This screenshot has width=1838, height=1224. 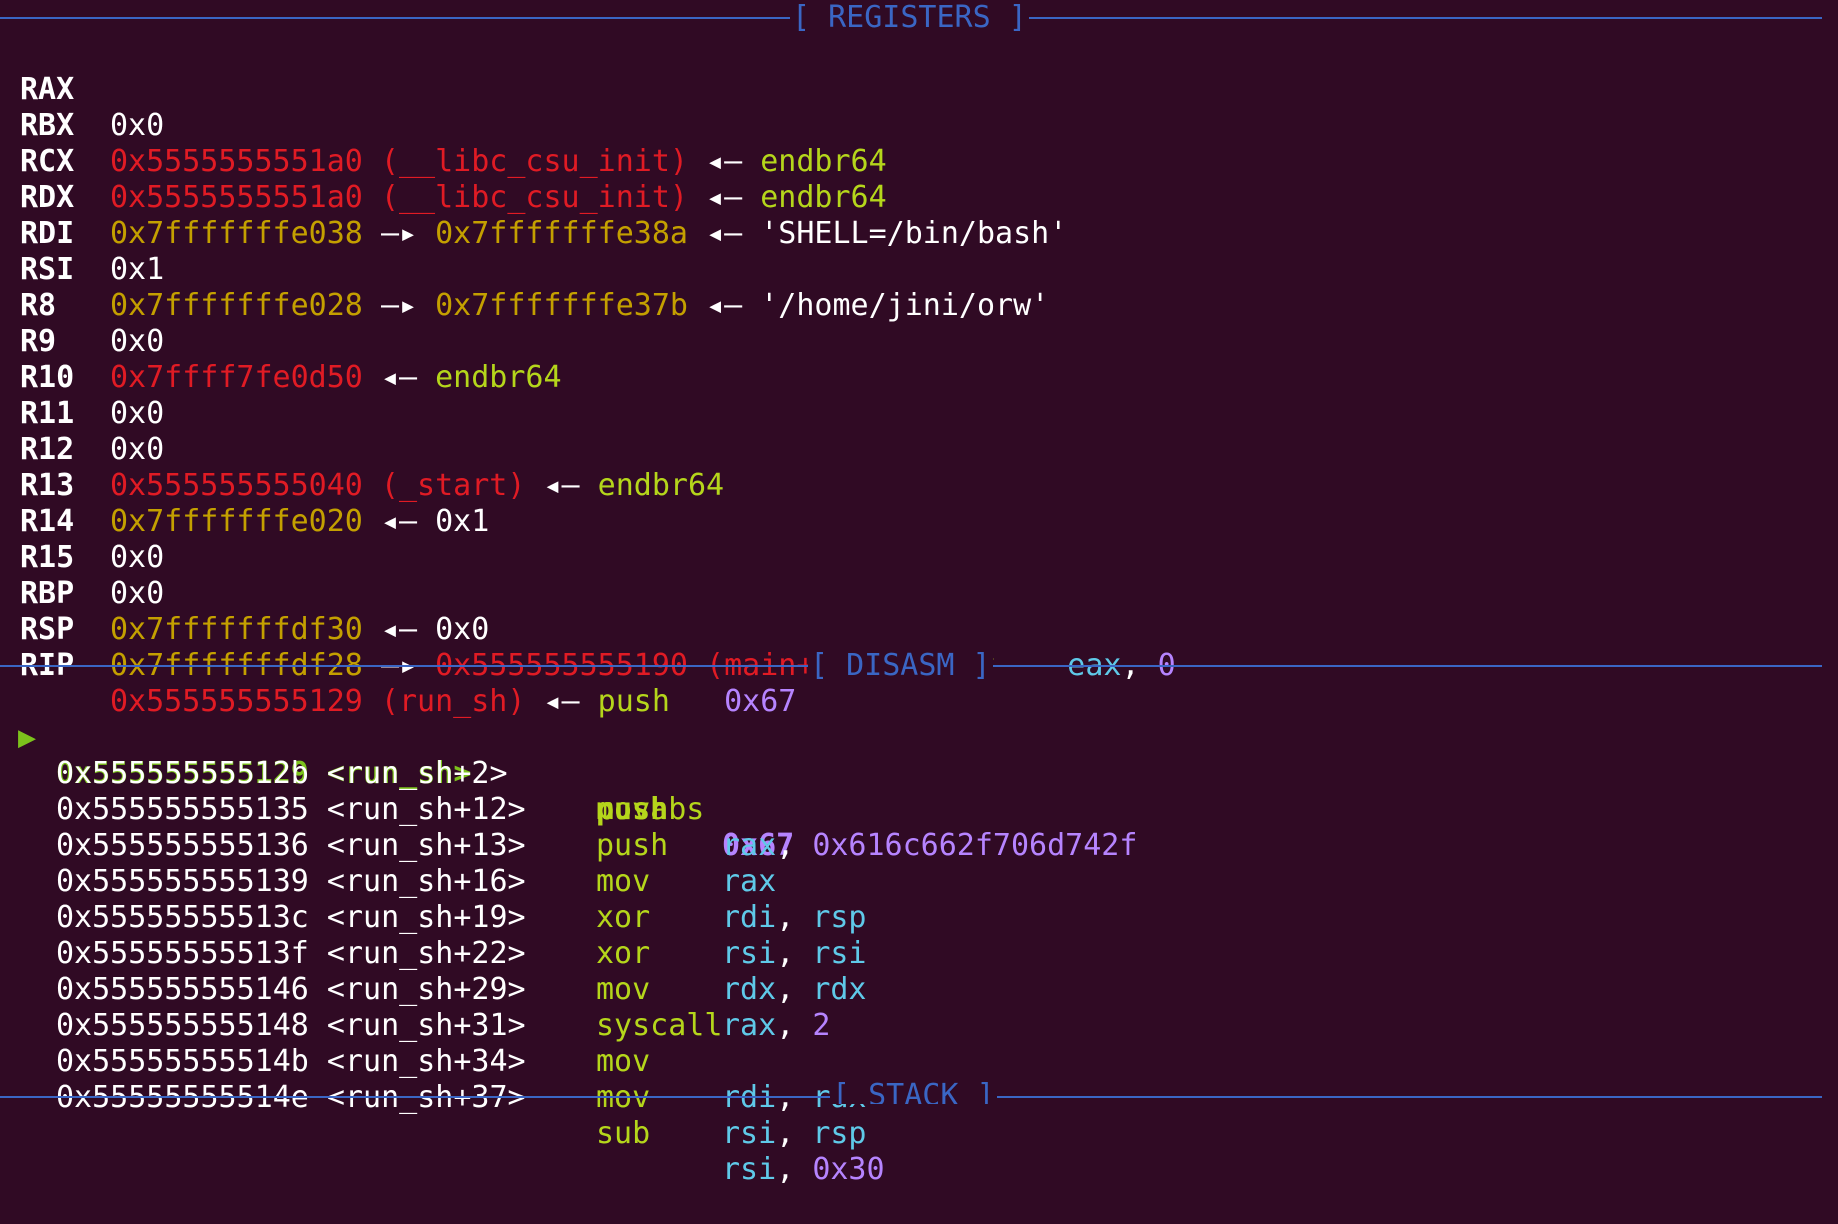 I want to click on disasm-row: 0x55555555514b <run_sh+34> mov rsi, rsp, so click(x=919, y=1079).